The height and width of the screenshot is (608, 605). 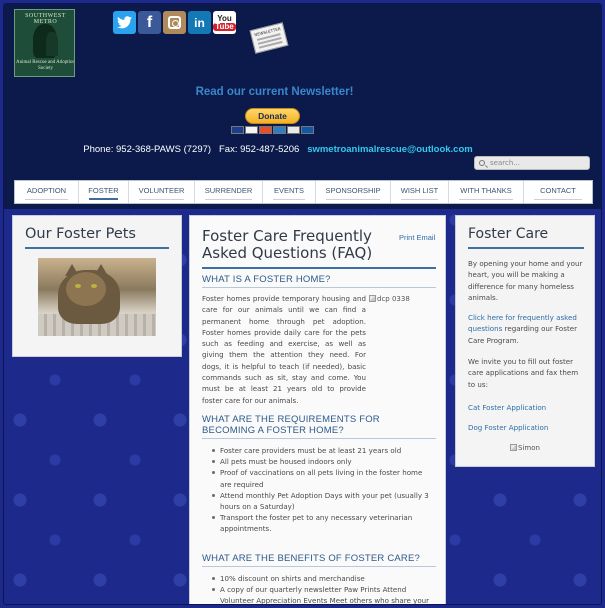 I want to click on payment-cards, so click(x=272, y=130).